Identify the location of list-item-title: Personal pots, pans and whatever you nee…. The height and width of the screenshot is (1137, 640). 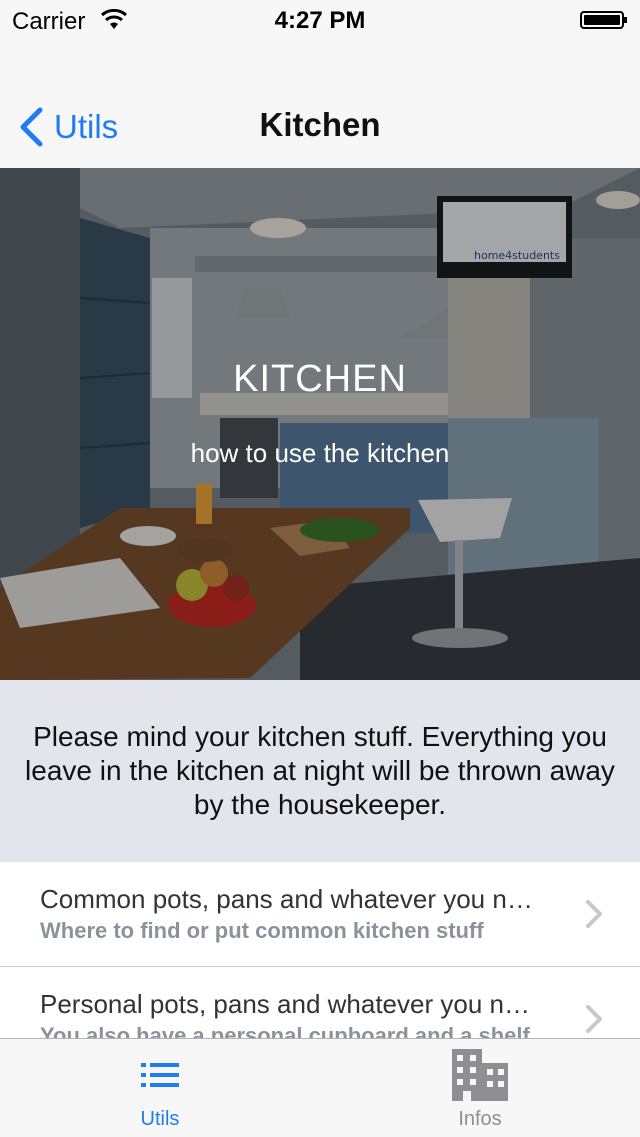
(290, 1004).